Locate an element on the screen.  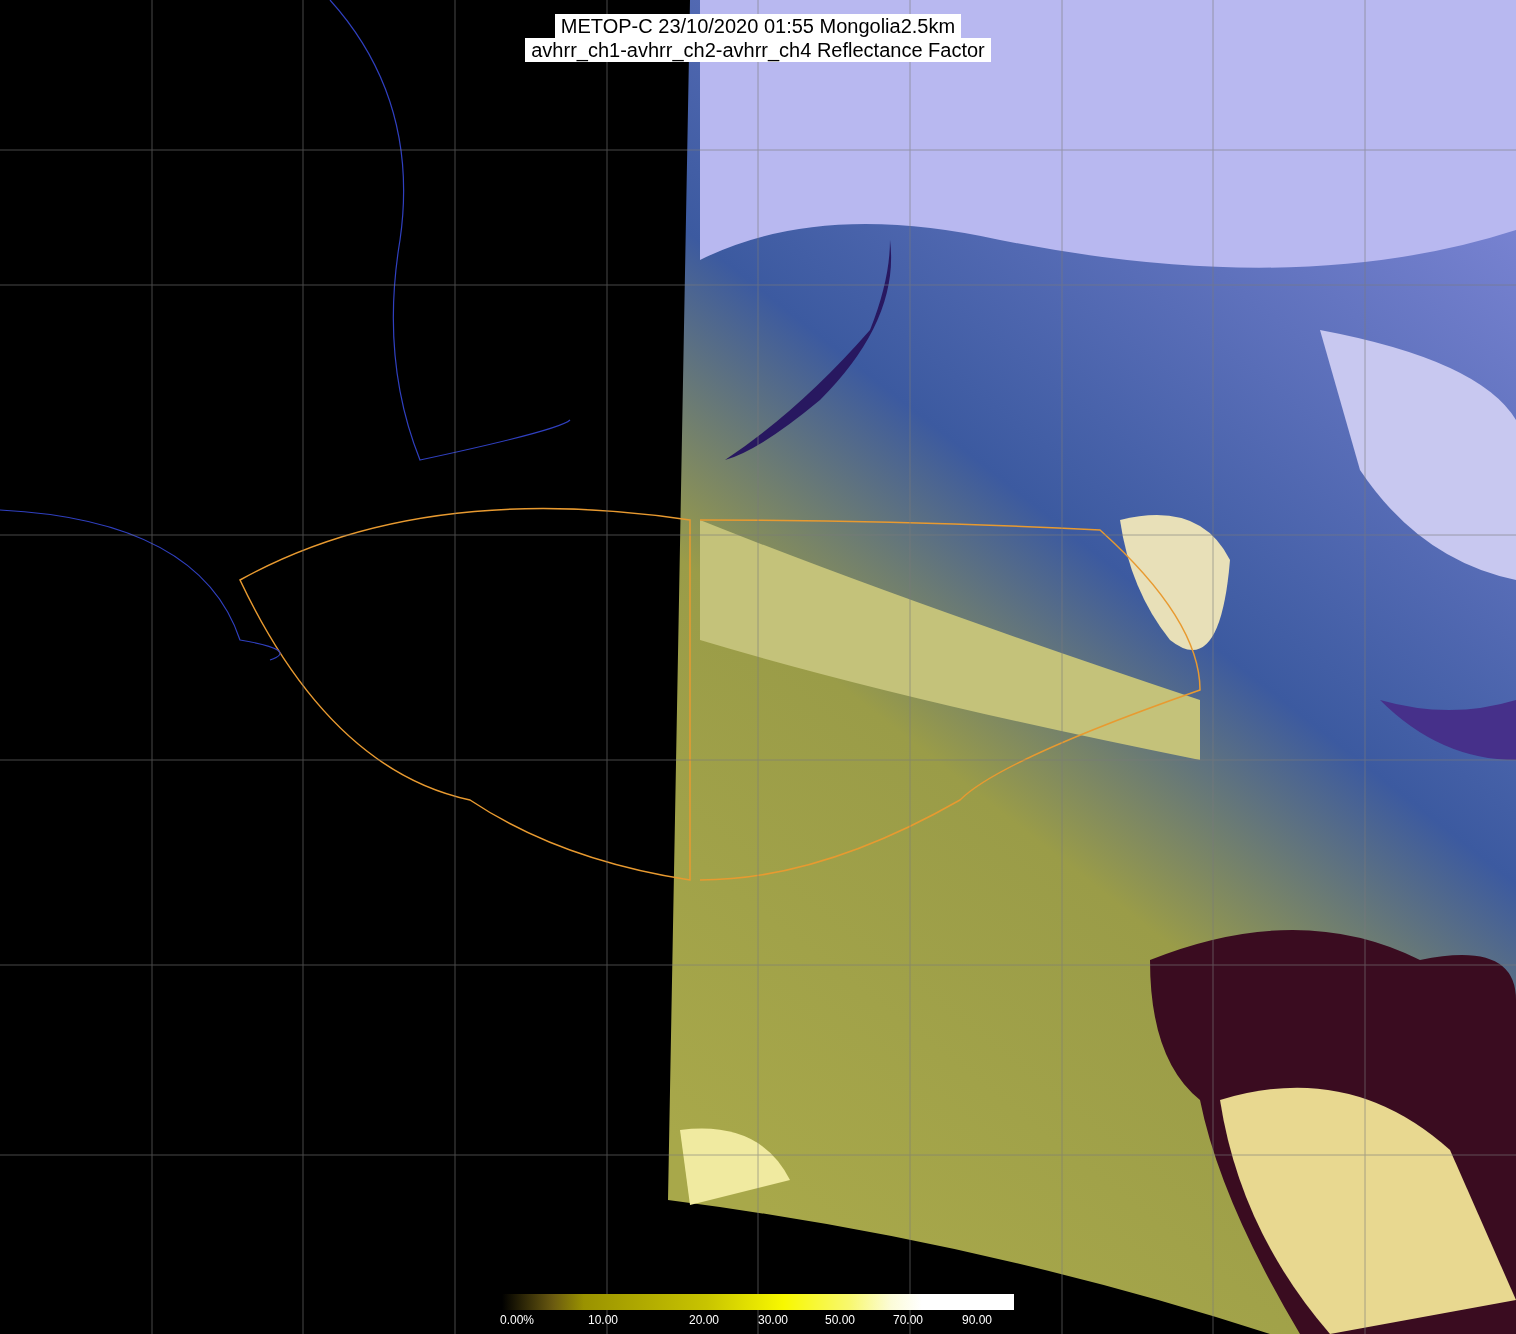
scale-label: 50.00 is located at coordinates (840, 1320).